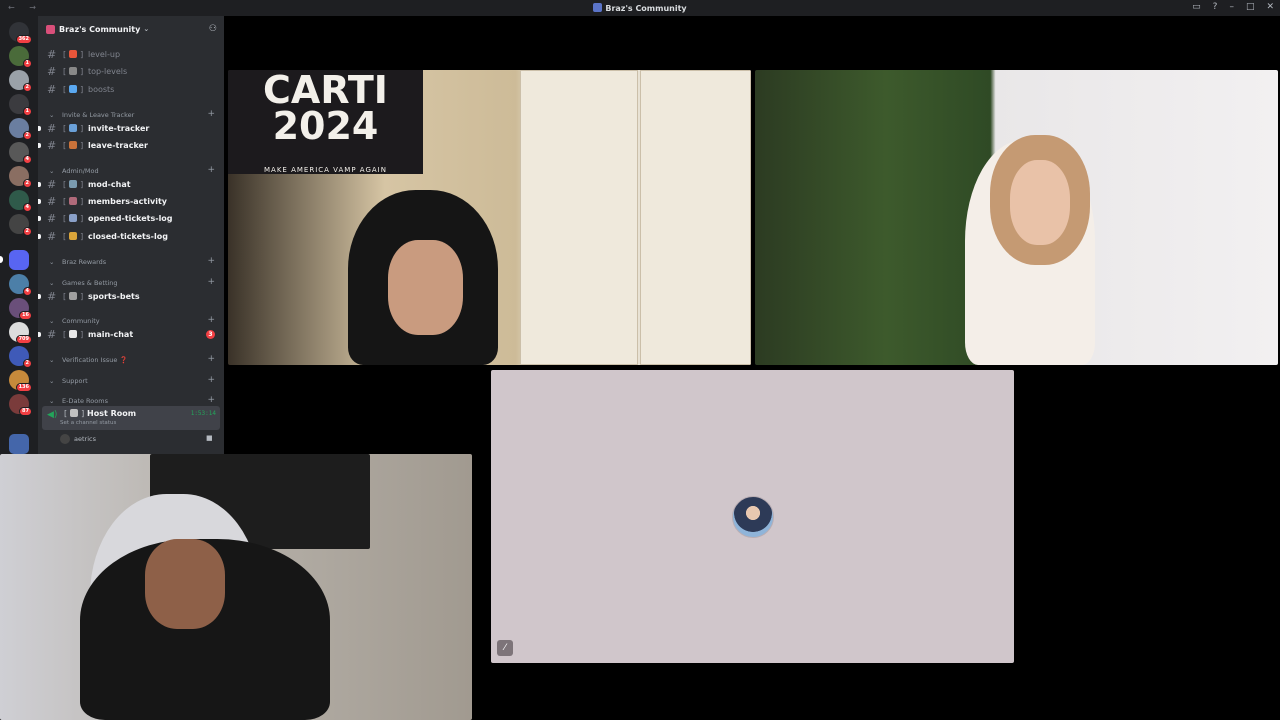 The width and height of the screenshot is (1280, 720). Describe the element at coordinates (131, 54) in the screenshot. I see `channel-level-up: # [] level-up` at that location.